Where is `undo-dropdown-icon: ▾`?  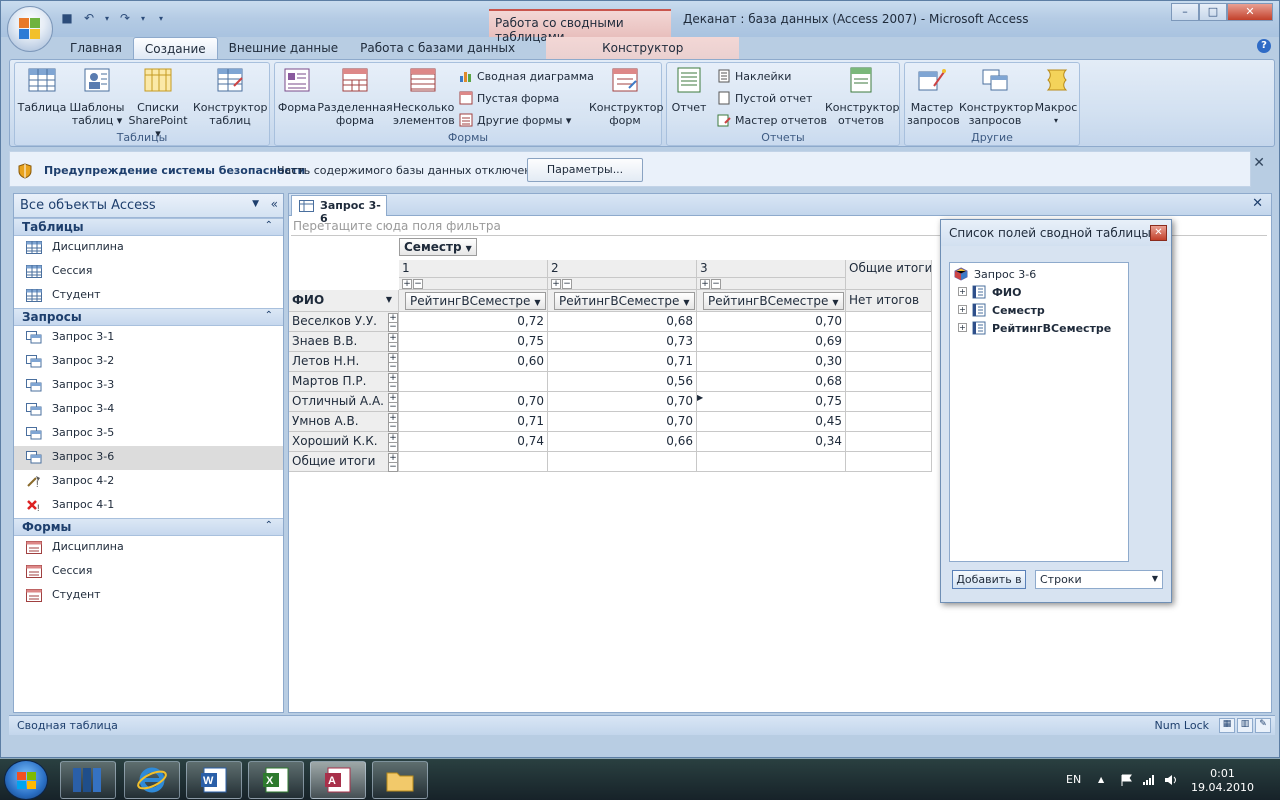
undo-dropdown-icon: ▾ is located at coordinates (107, 18).